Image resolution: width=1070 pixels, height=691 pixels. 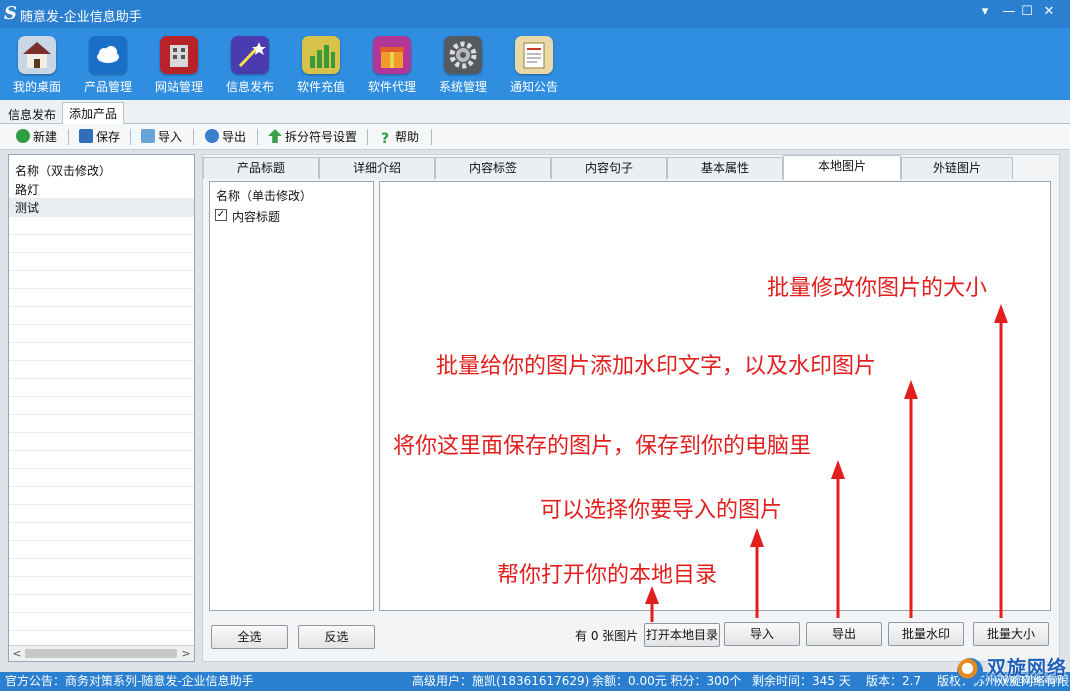 I want to click on site-watermark: 双旋网络 www.370k.com, so click(x=1012, y=671).